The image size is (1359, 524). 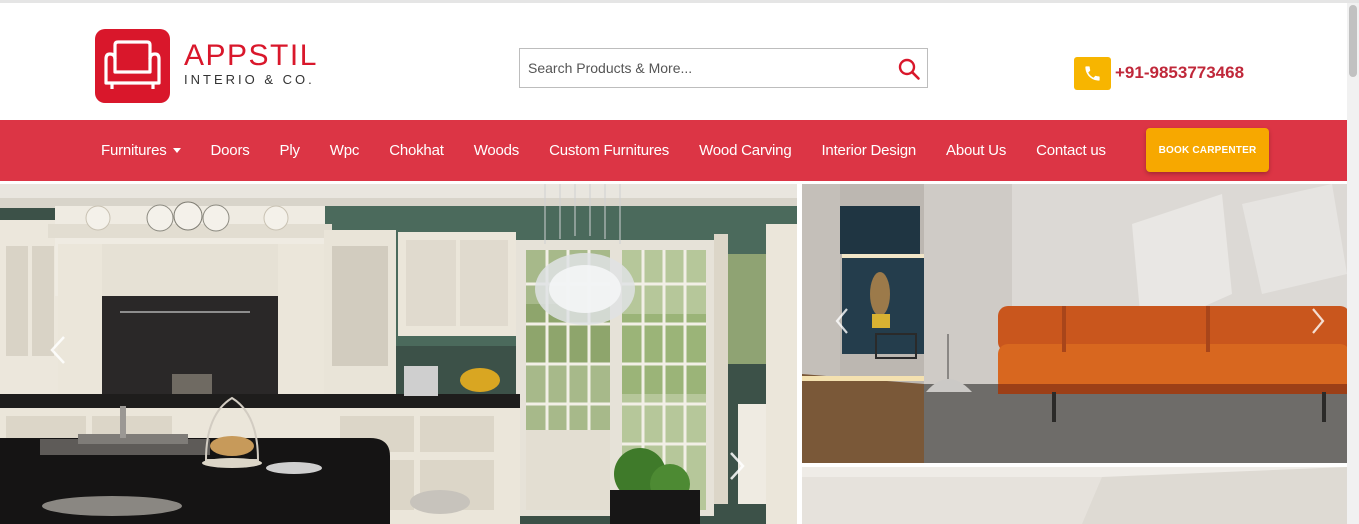 I want to click on brand-text: APPSTIL INTERIO & CO., so click(x=251, y=63).